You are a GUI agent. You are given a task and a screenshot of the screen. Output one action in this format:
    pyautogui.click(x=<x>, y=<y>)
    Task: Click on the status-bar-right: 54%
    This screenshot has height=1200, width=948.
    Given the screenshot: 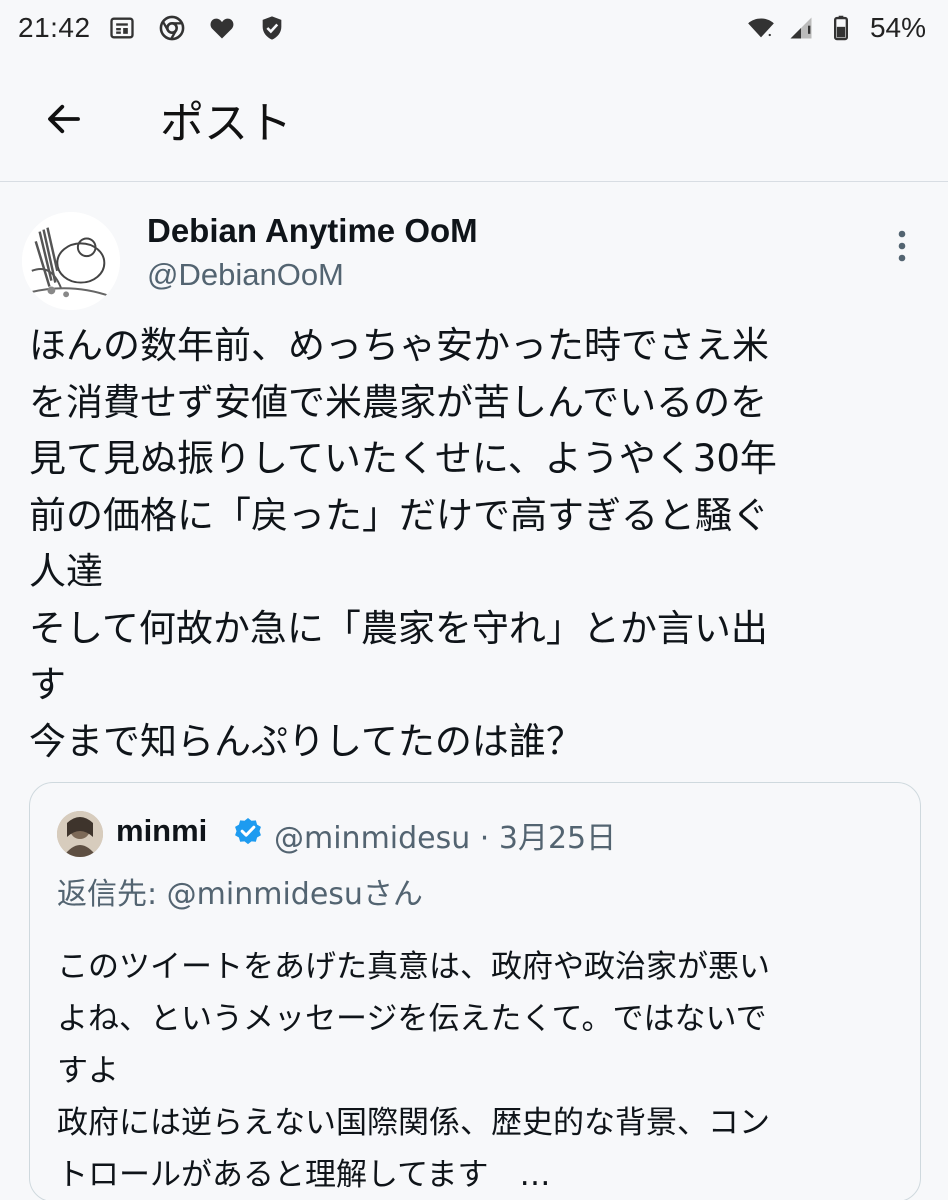 What is the action you would take?
    pyautogui.click(x=836, y=28)
    